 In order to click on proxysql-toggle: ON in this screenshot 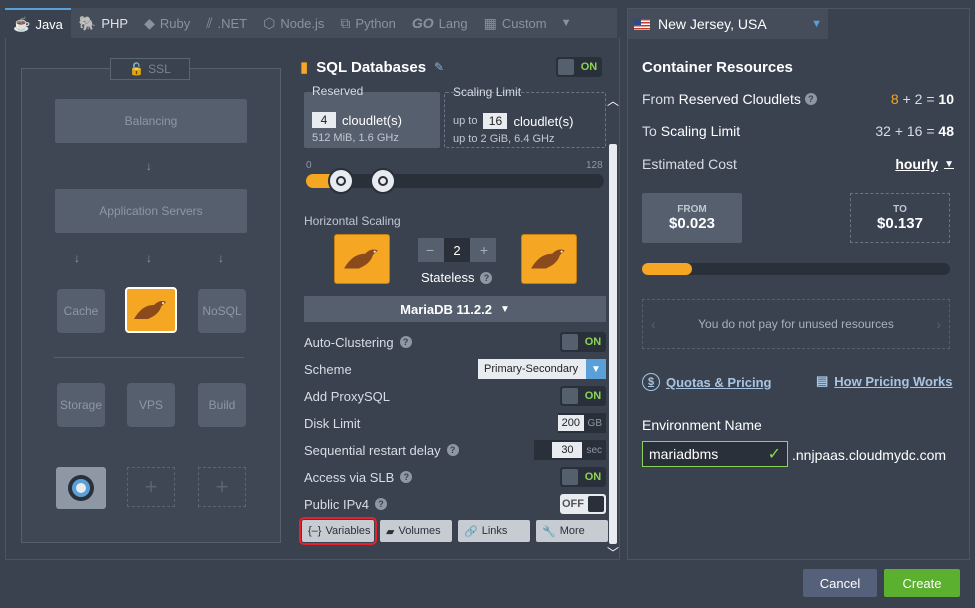, I will do `click(583, 396)`.